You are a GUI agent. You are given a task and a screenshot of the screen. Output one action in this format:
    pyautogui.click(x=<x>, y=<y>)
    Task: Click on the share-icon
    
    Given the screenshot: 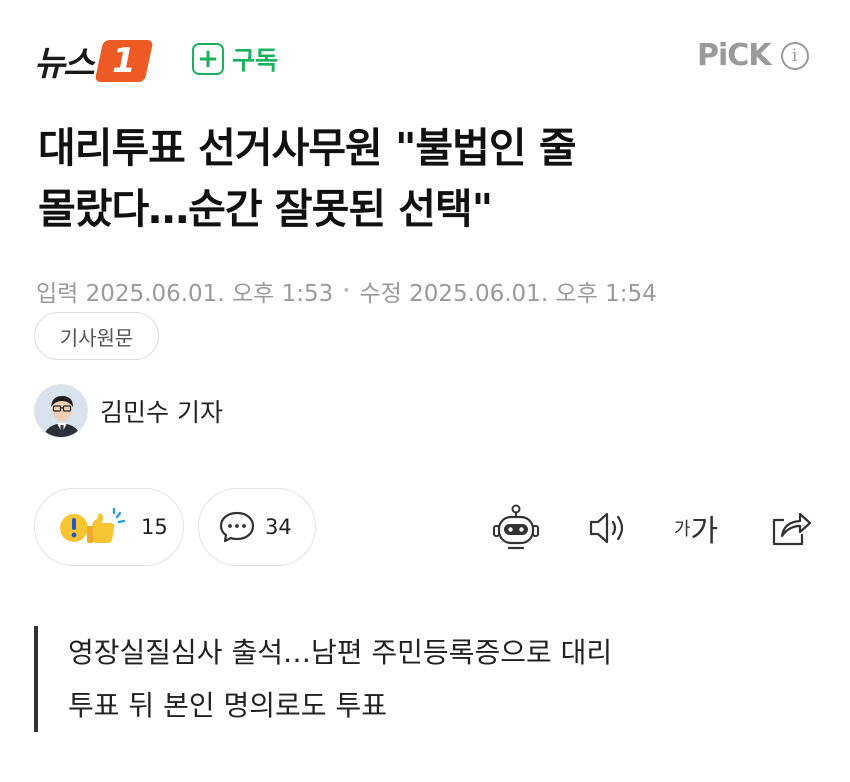 What is the action you would take?
    pyautogui.click(x=792, y=529)
    